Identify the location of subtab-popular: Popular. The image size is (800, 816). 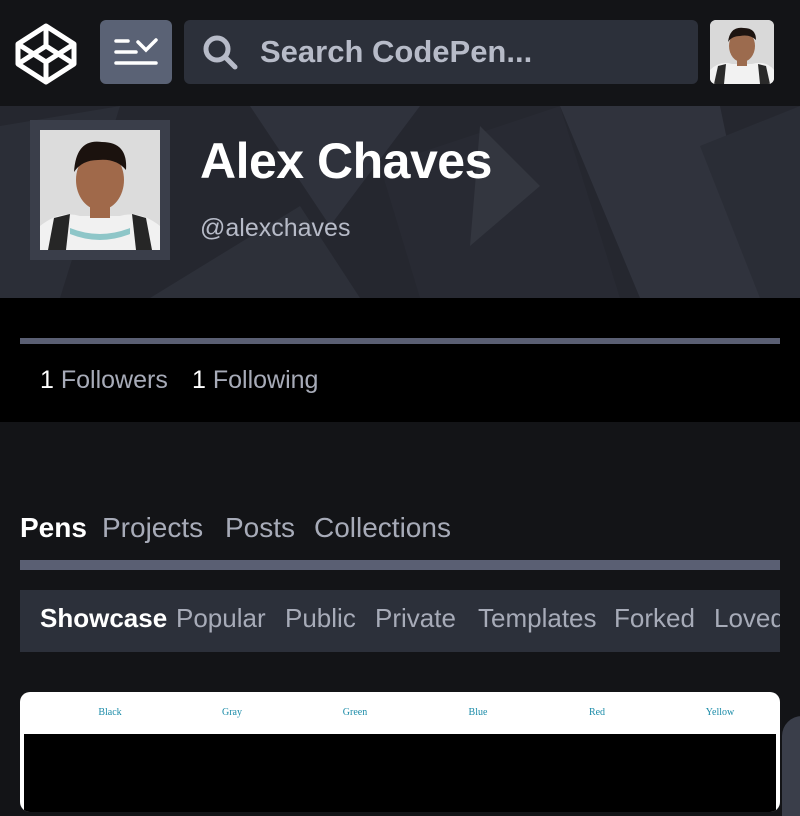
(221, 618).